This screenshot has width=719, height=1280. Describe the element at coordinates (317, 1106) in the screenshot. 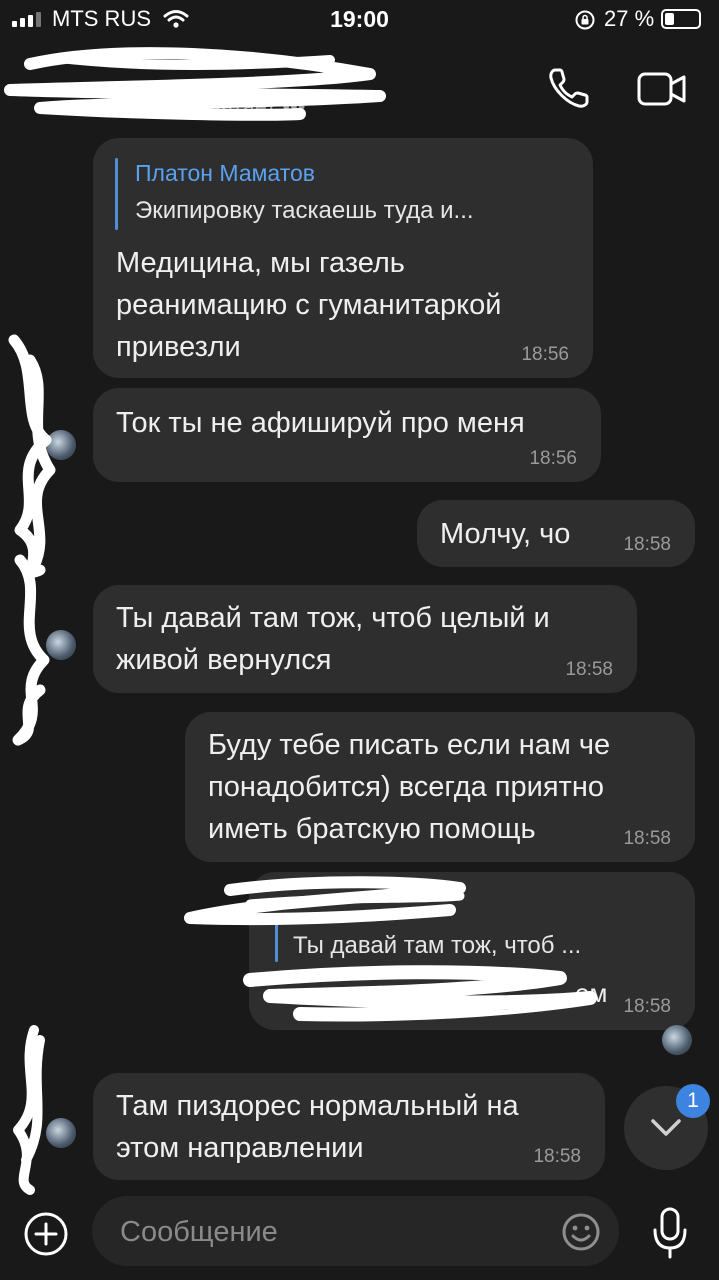

I see `message-line: Там пиздорес нормальный на` at that location.